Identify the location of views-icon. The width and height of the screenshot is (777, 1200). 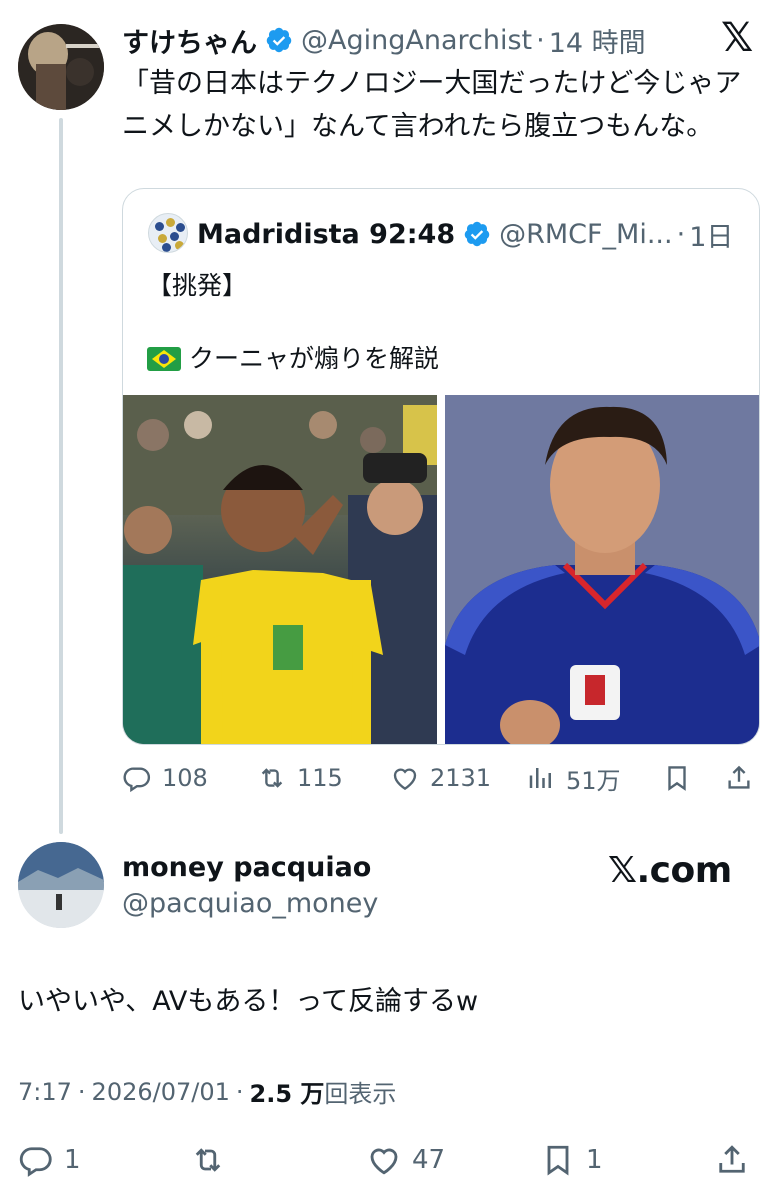
(540, 778).